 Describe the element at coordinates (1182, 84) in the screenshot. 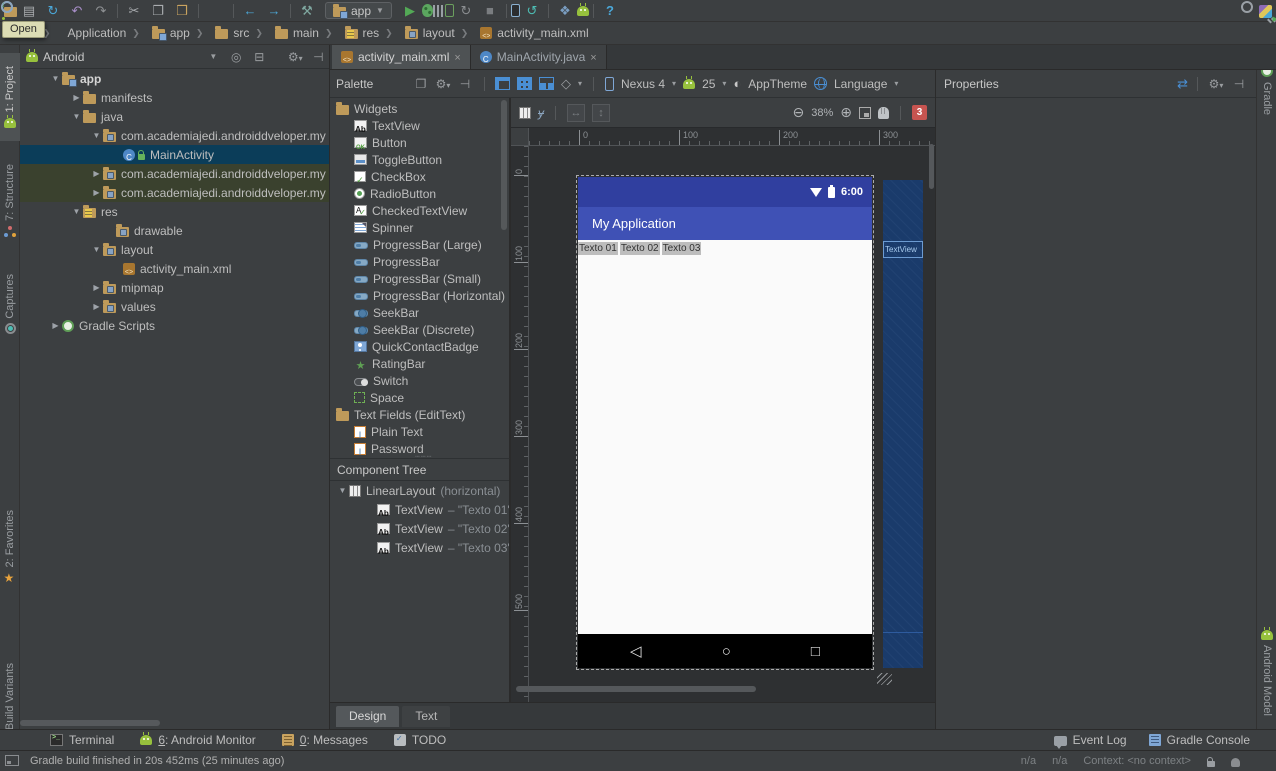

I see `swap-view-icon: ⇄` at that location.